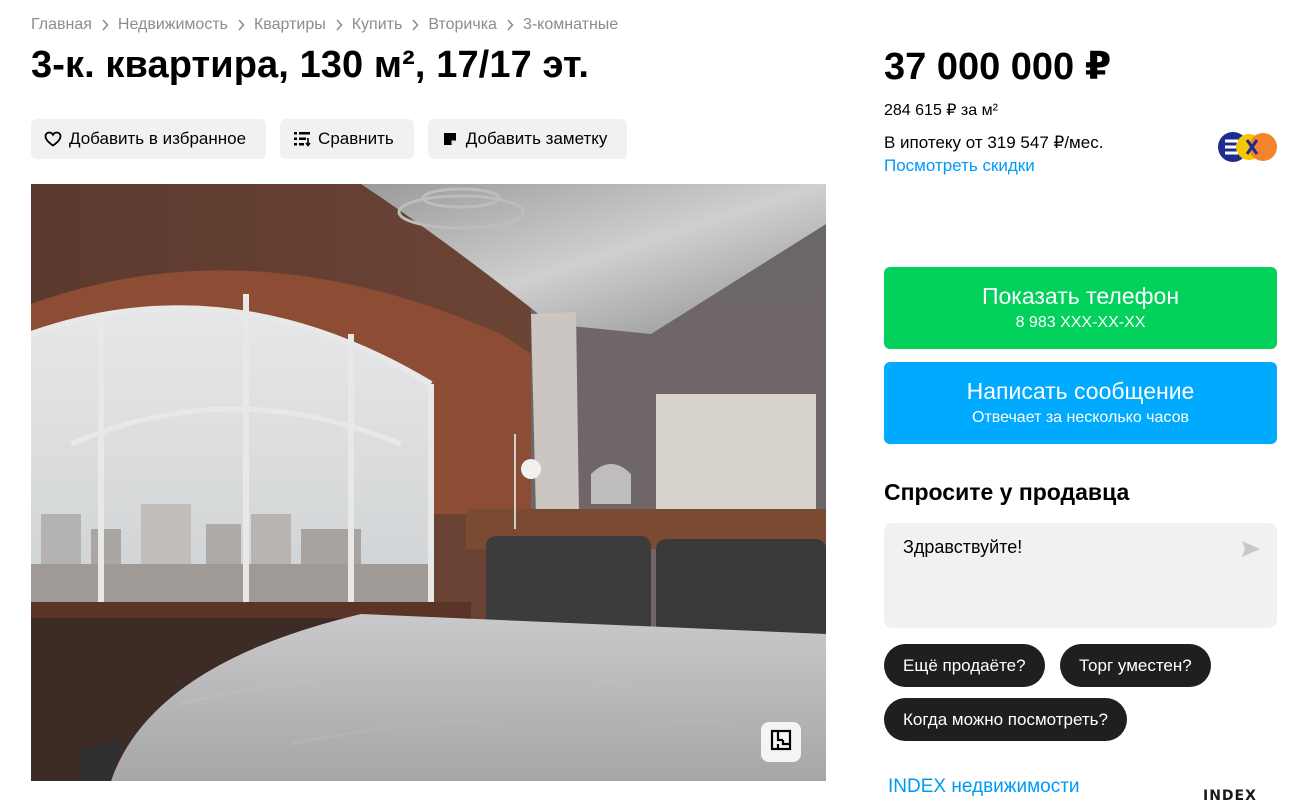 The width and height of the screenshot is (1305, 802). I want to click on breadcrumb-home: Главная, so click(61, 25).